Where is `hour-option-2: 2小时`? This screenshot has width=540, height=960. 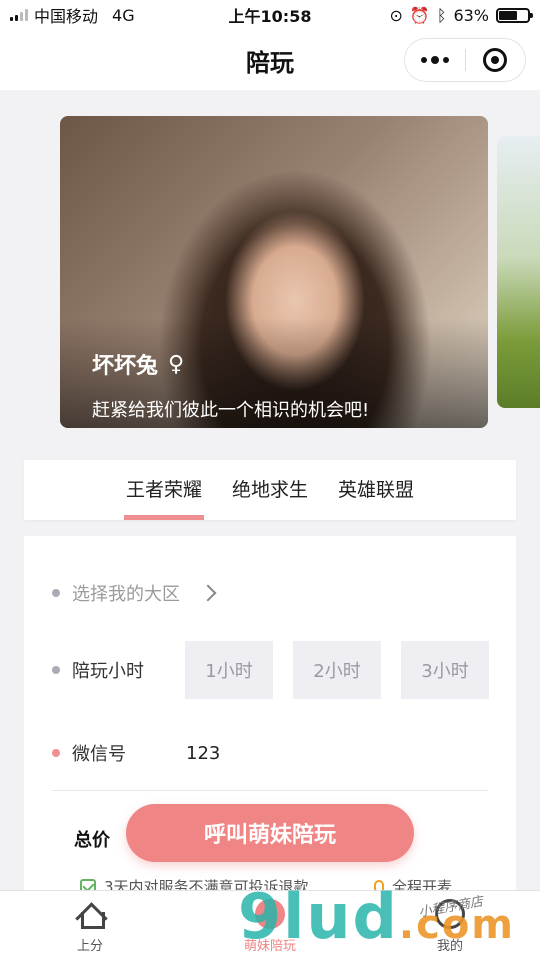
hour-option-2: 2小时 is located at coordinates (337, 670).